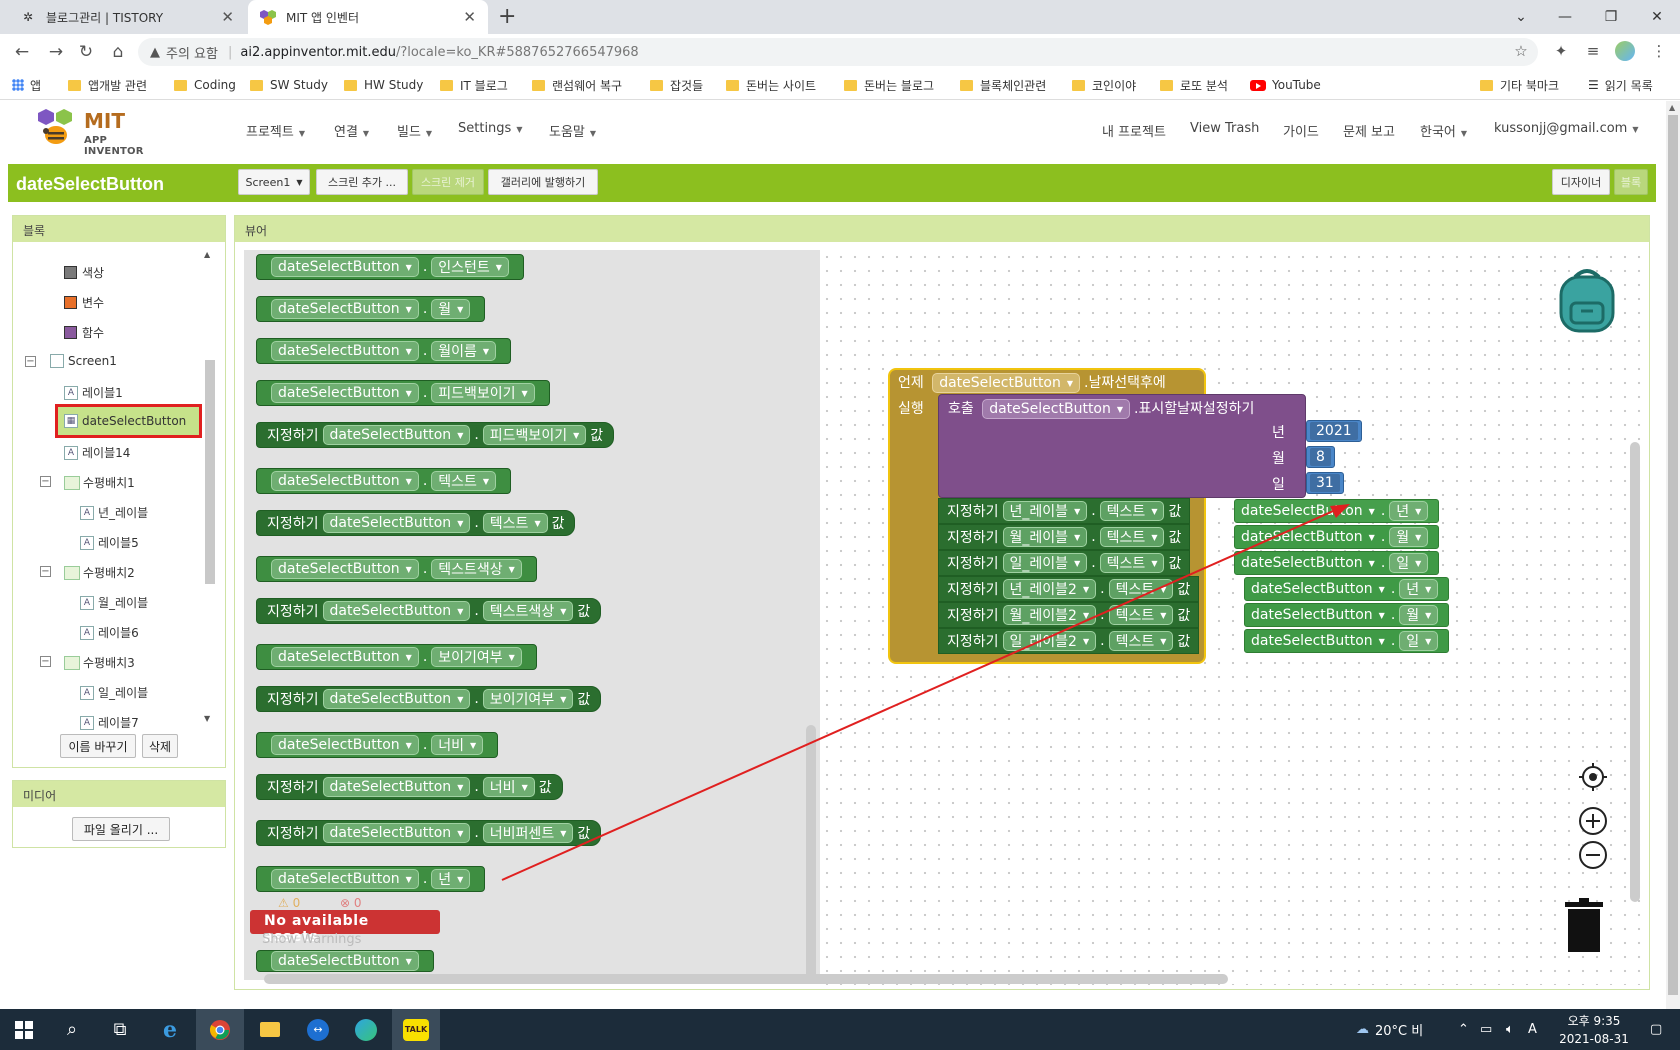 Image resolution: width=1680 pixels, height=1050 pixels. Describe the element at coordinates (270, 1029) in the screenshot. I see `file-explorer-icon` at that location.